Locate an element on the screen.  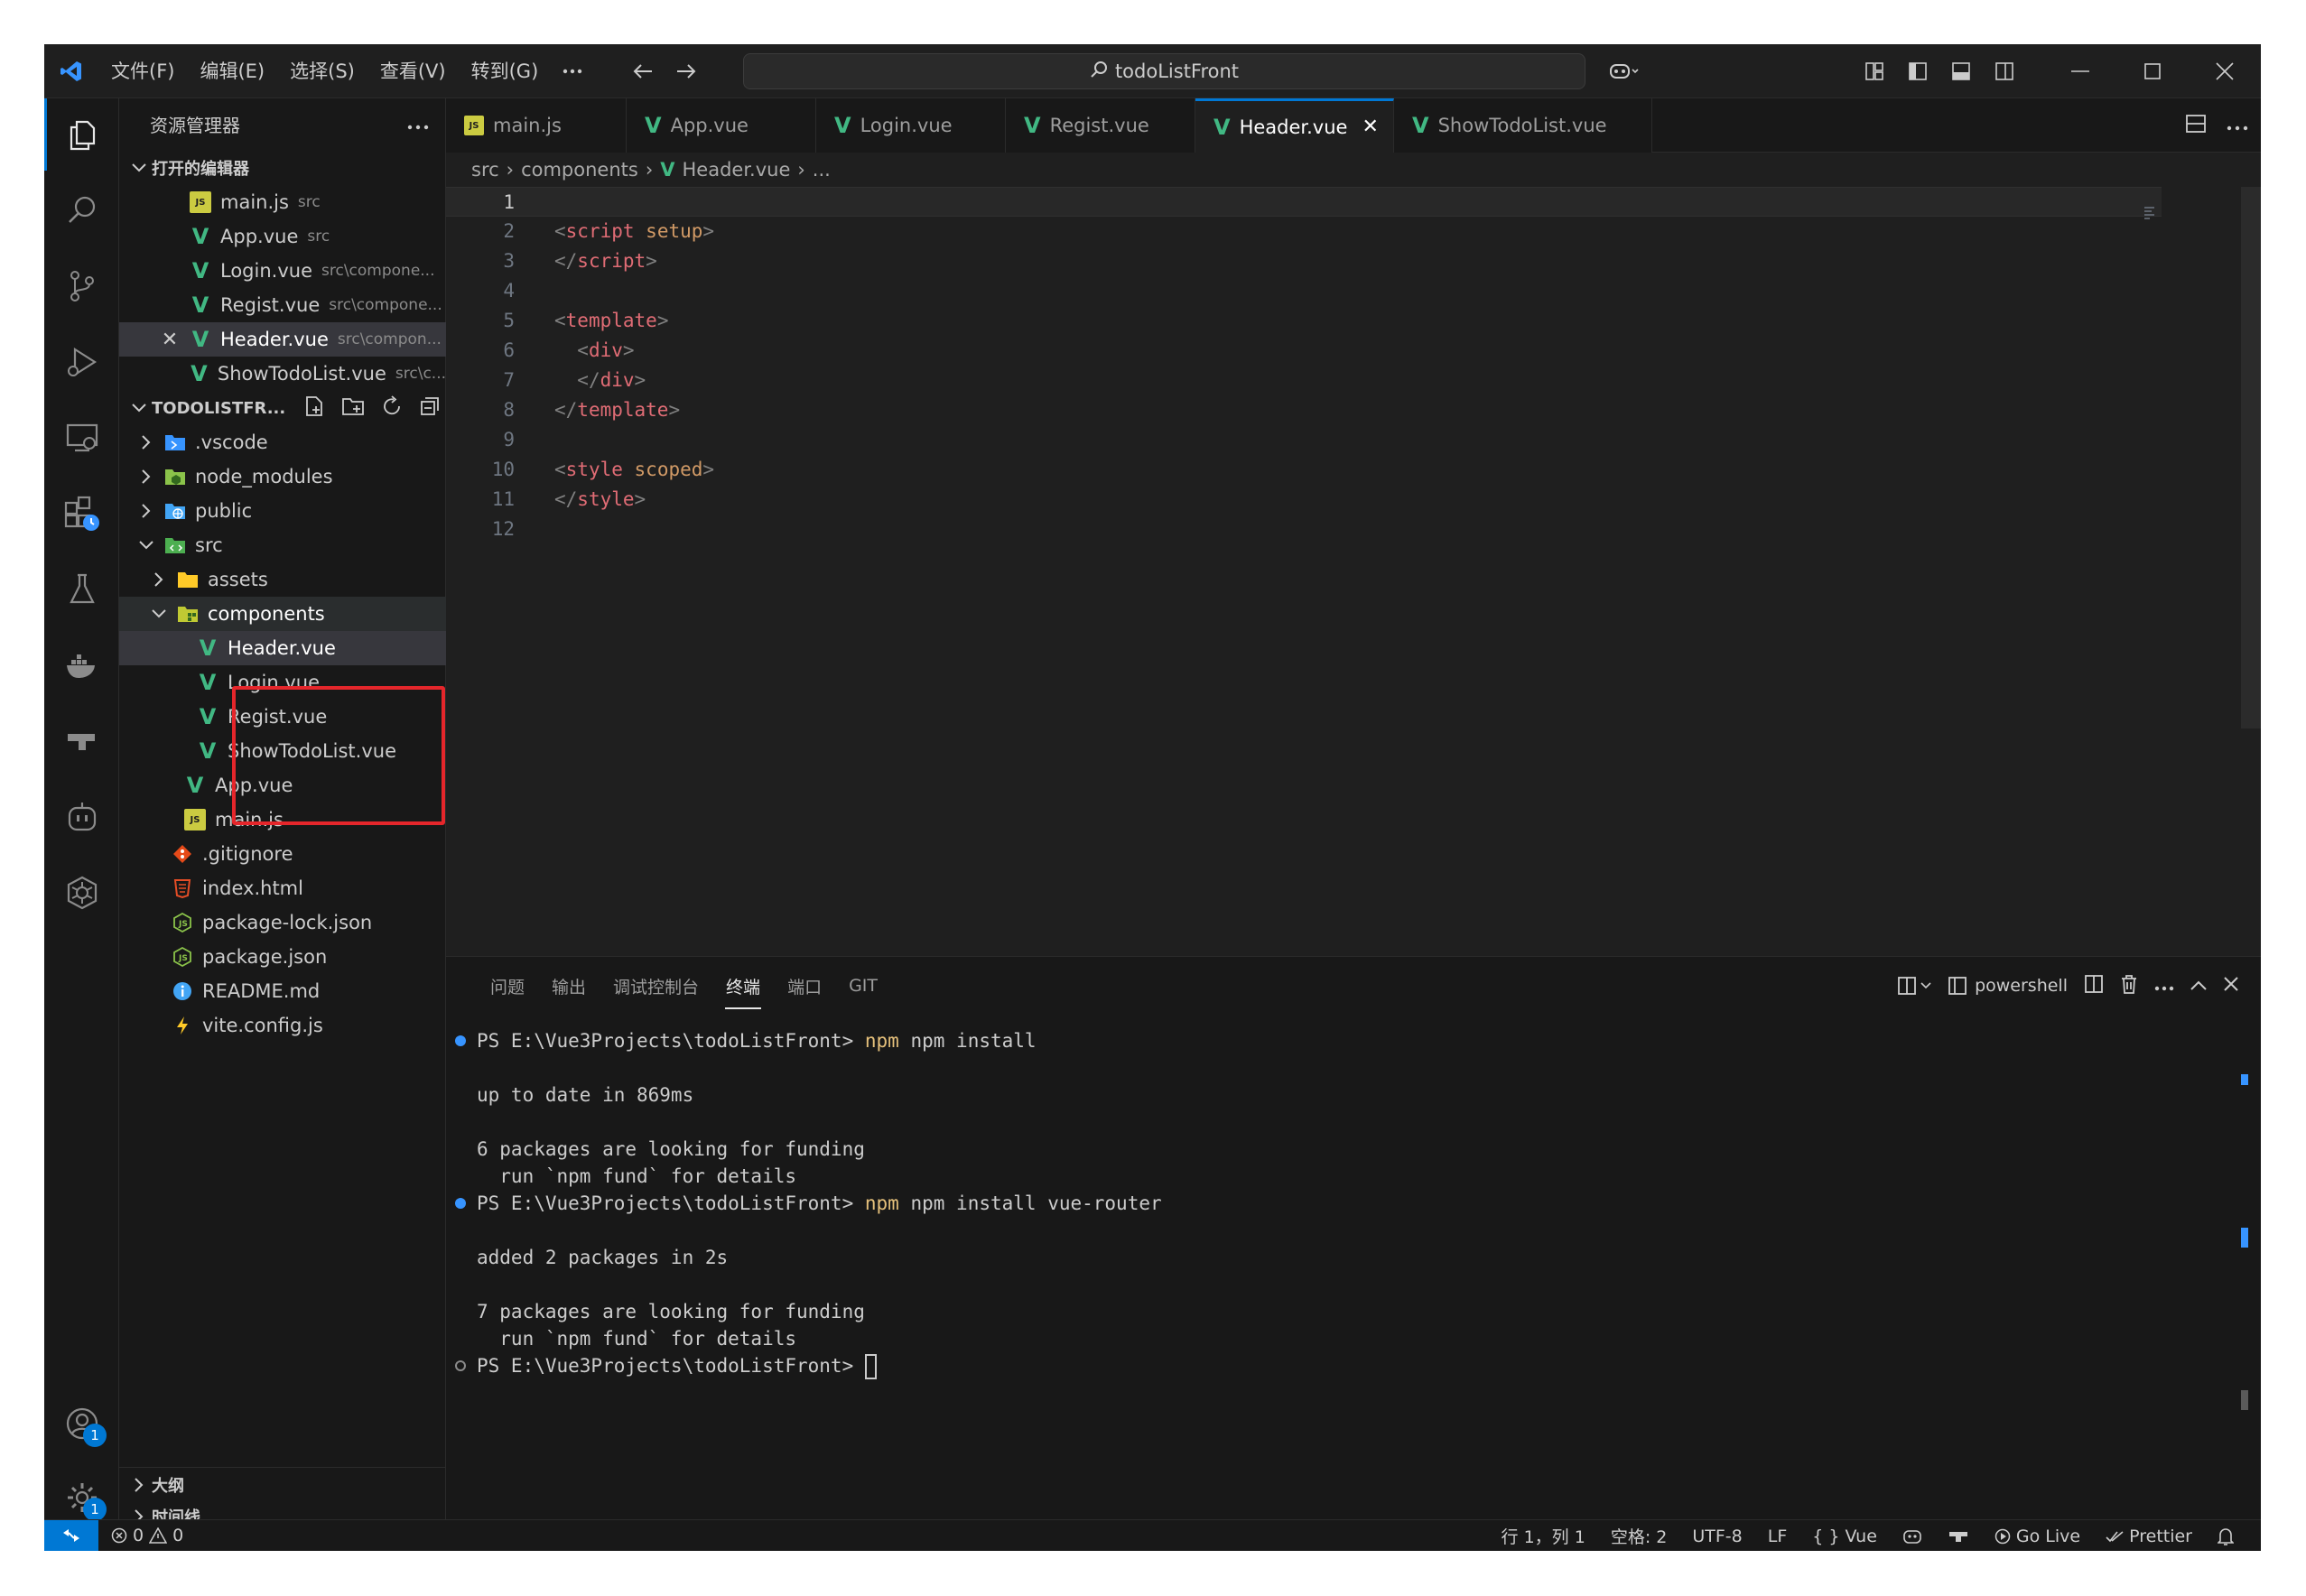
tab-terminal: 终端 is located at coordinates (743, 988).